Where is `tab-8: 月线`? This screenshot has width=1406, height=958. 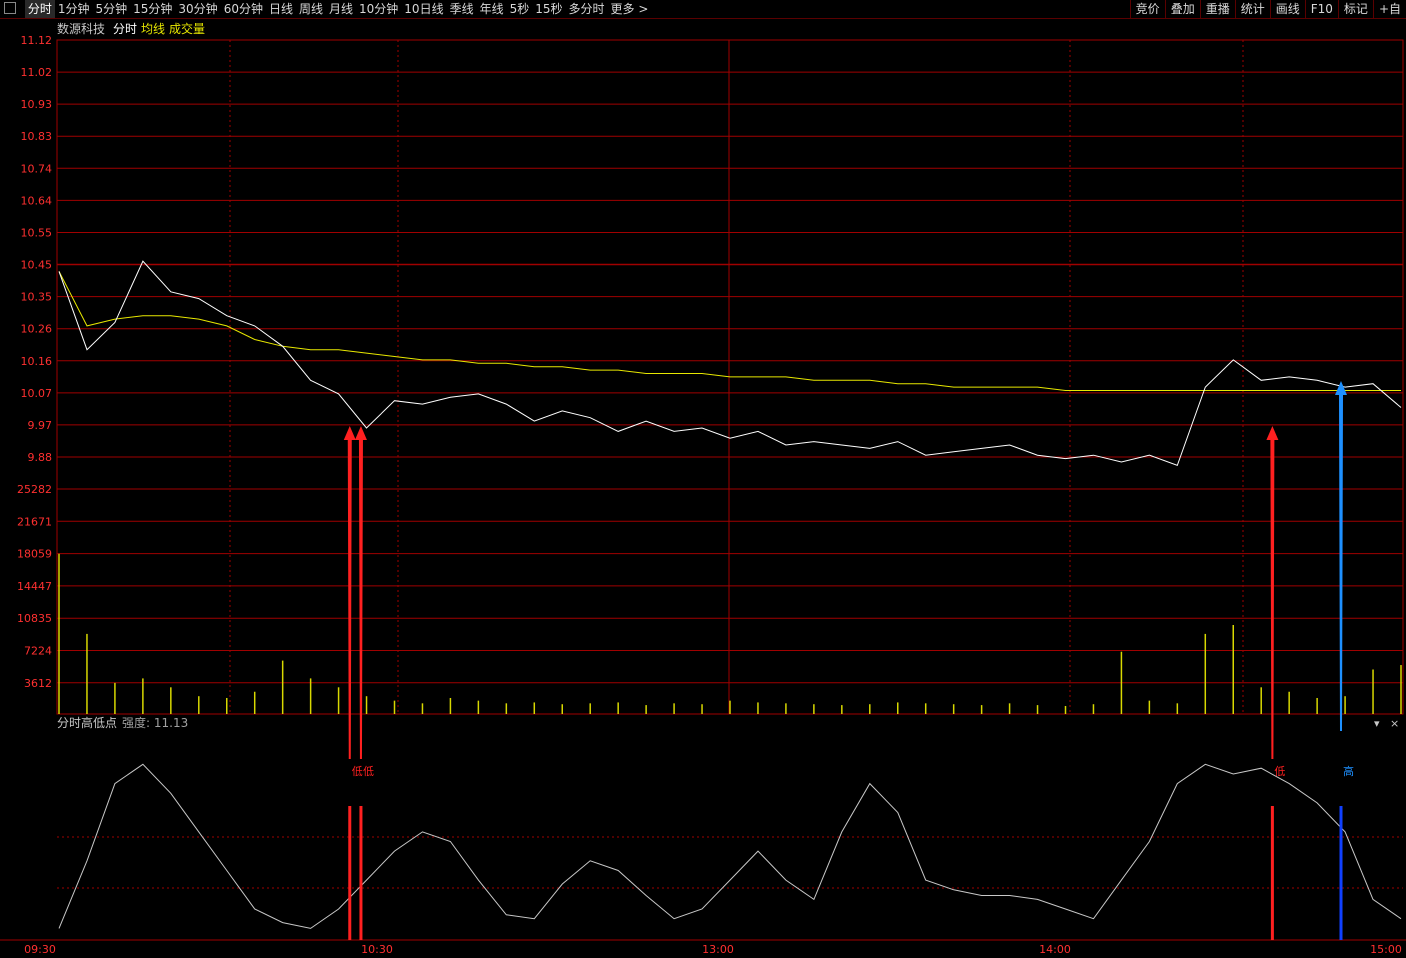 tab-8: 月线 is located at coordinates (341, 9).